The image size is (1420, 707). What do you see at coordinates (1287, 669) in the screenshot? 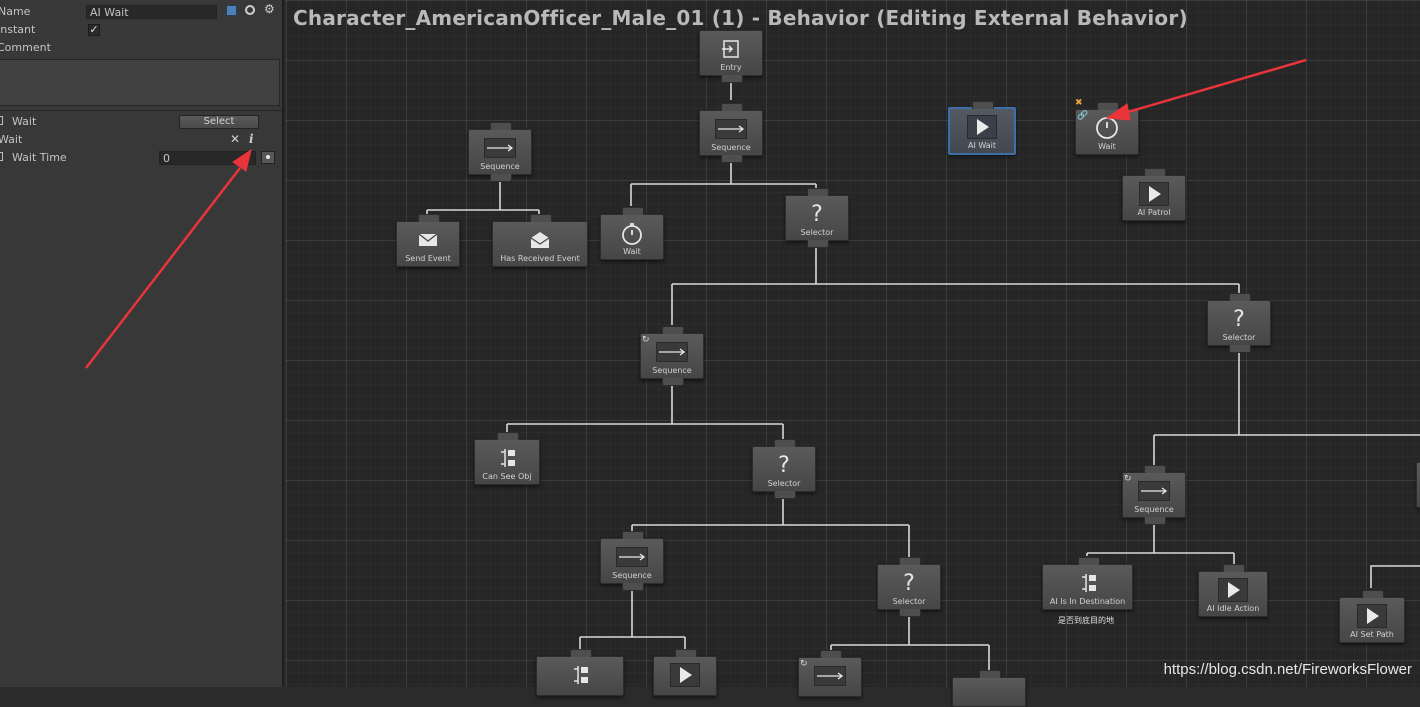
I see `watermark: https://blog.csdn.net/FireworksFlower` at bounding box center [1287, 669].